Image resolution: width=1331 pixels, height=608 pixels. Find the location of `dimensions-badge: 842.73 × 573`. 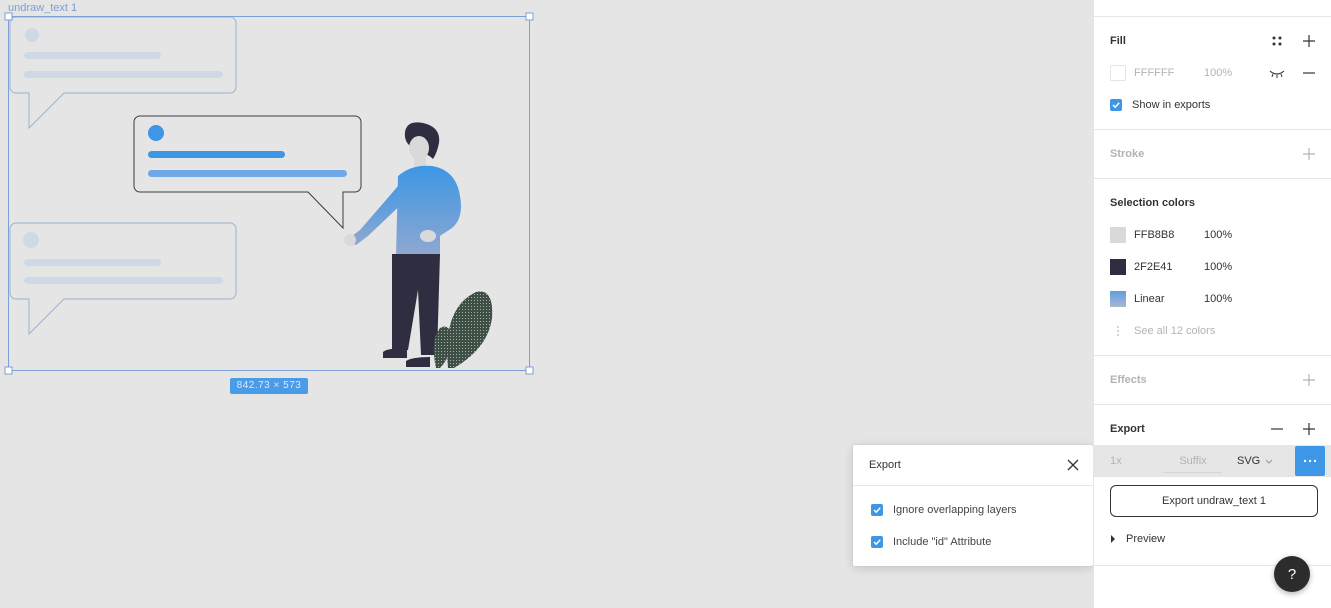

dimensions-badge: 842.73 × 573 is located at coordinates (269, 386).